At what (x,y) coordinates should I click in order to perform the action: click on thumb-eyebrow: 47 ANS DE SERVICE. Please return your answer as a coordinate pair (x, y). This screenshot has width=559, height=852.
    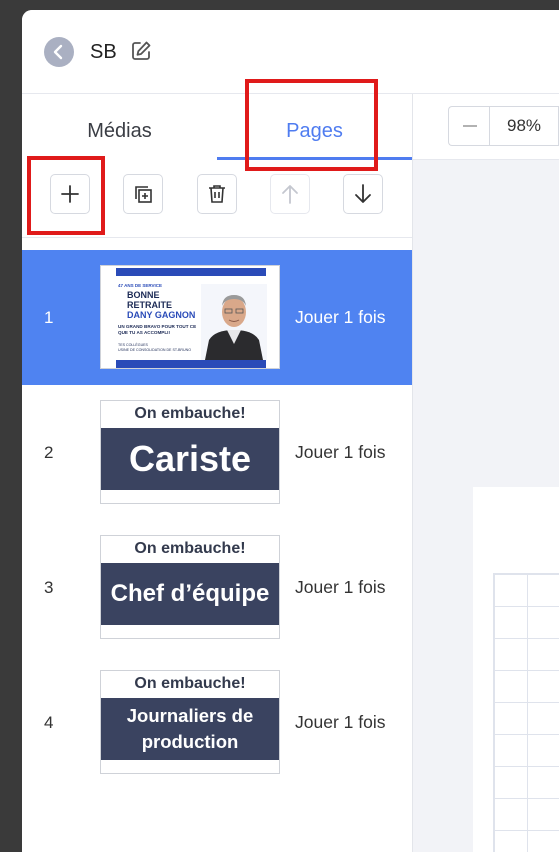
    Looking at the image, I should click on (140, 285).